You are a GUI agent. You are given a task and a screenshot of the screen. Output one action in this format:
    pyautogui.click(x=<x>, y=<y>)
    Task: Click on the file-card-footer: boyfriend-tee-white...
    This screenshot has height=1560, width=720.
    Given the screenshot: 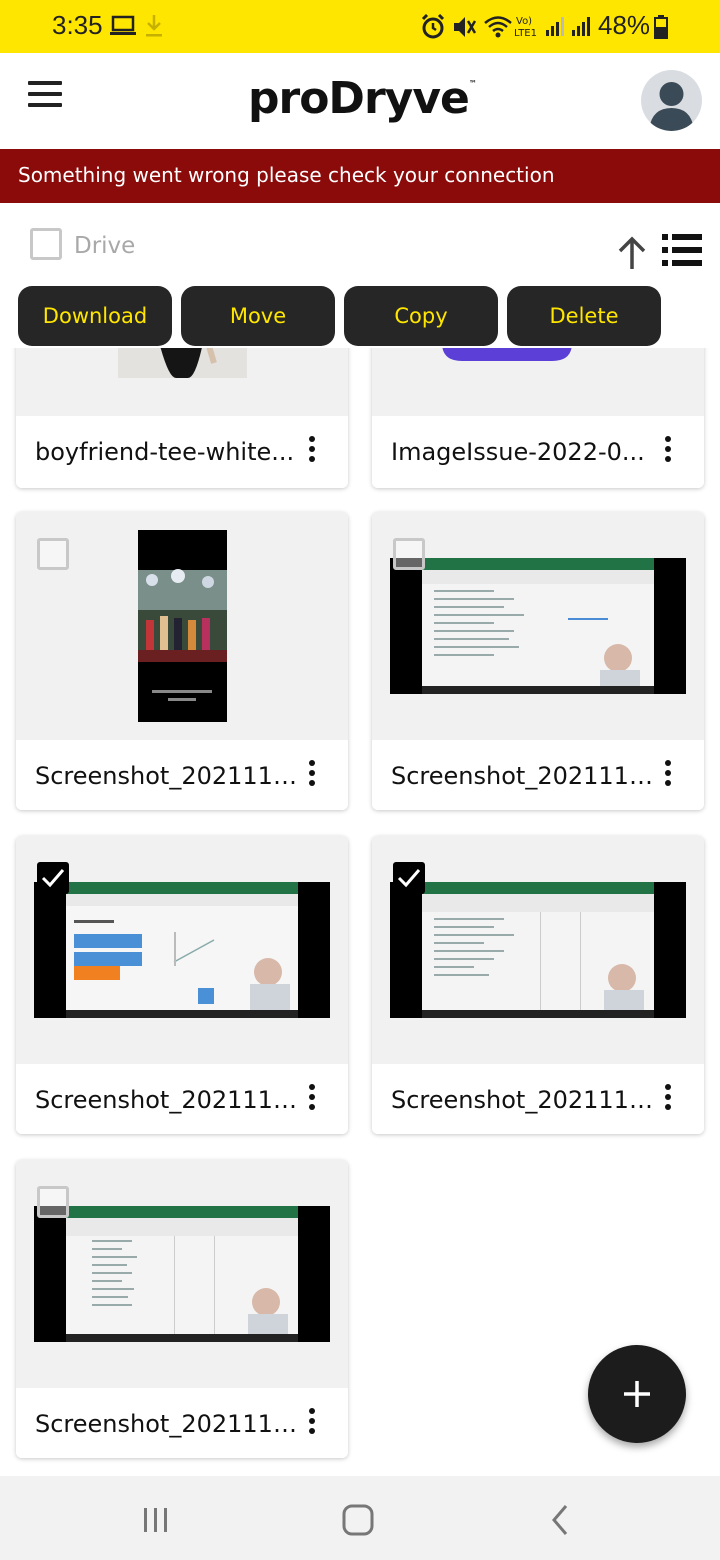 What is the action you would take?
    pyautogui.click(x=182, y=452)
    